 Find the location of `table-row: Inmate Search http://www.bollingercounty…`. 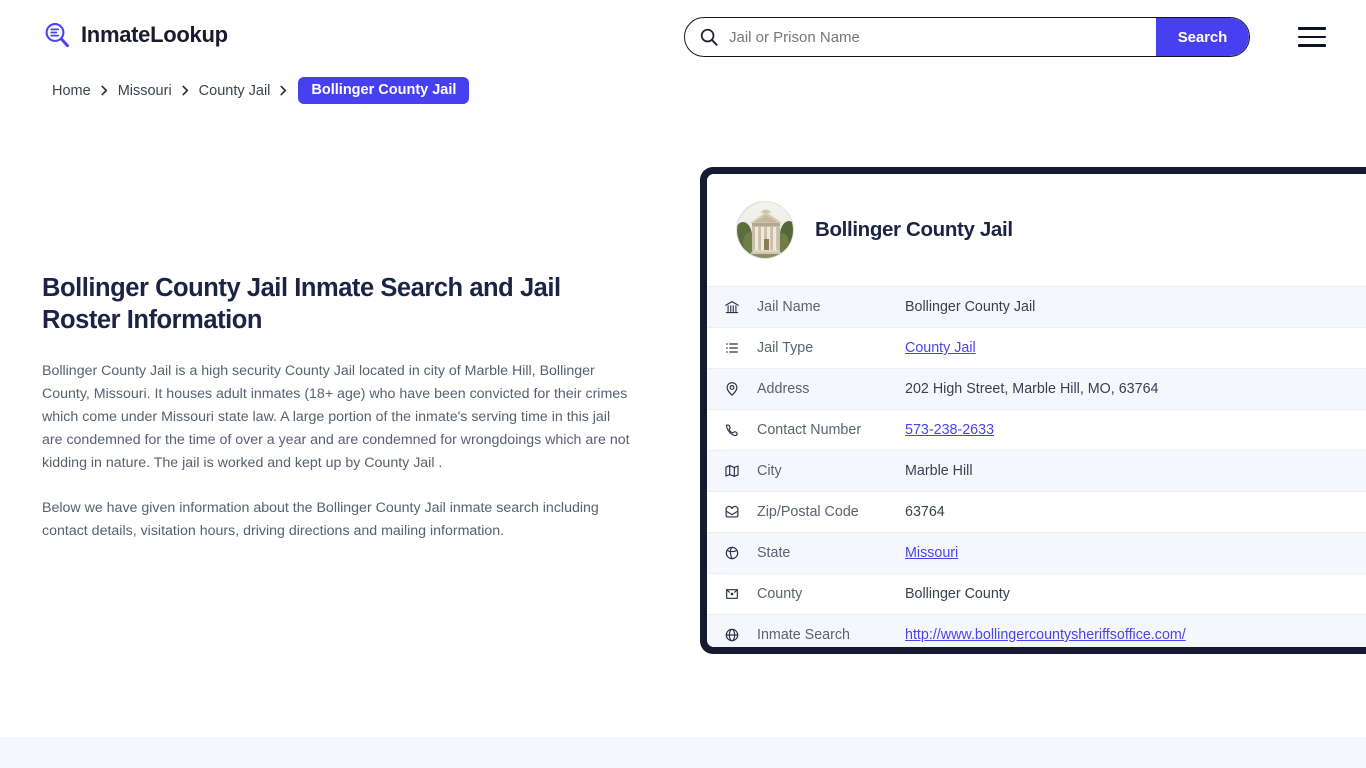

table-row: Inmate Search http://www.bollingercounty… is located at coordinates (1036, 630).